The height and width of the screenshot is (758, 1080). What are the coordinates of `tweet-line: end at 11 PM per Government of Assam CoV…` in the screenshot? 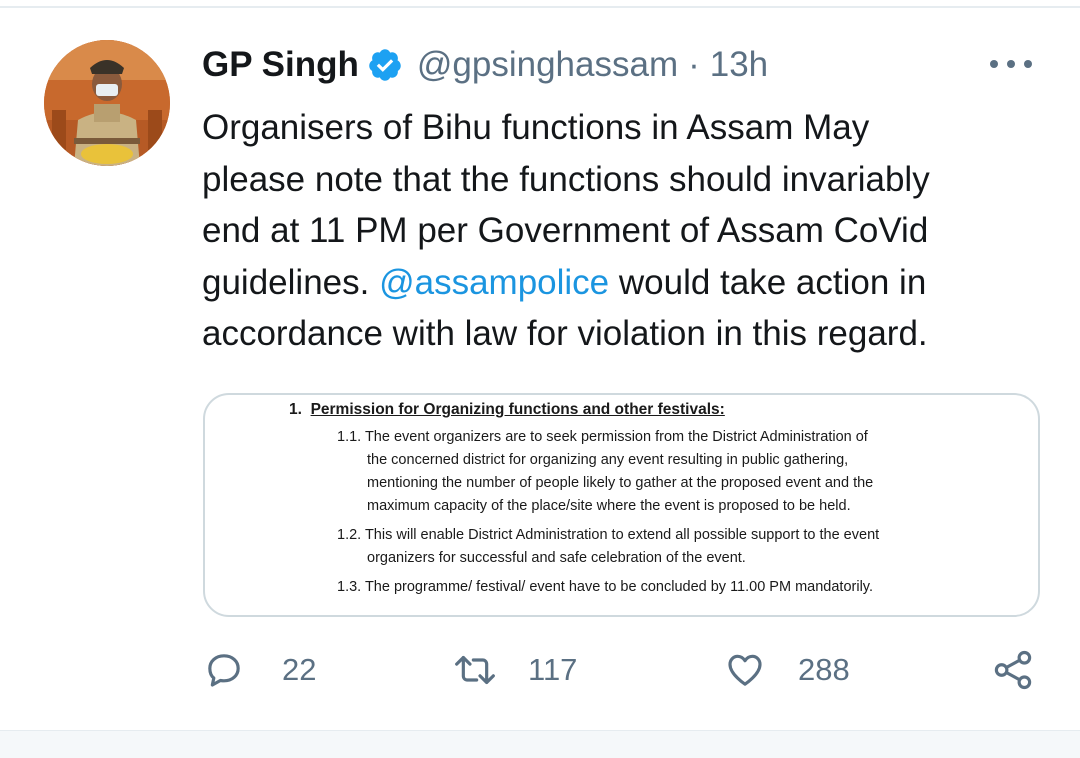 It's located at (565, 230).